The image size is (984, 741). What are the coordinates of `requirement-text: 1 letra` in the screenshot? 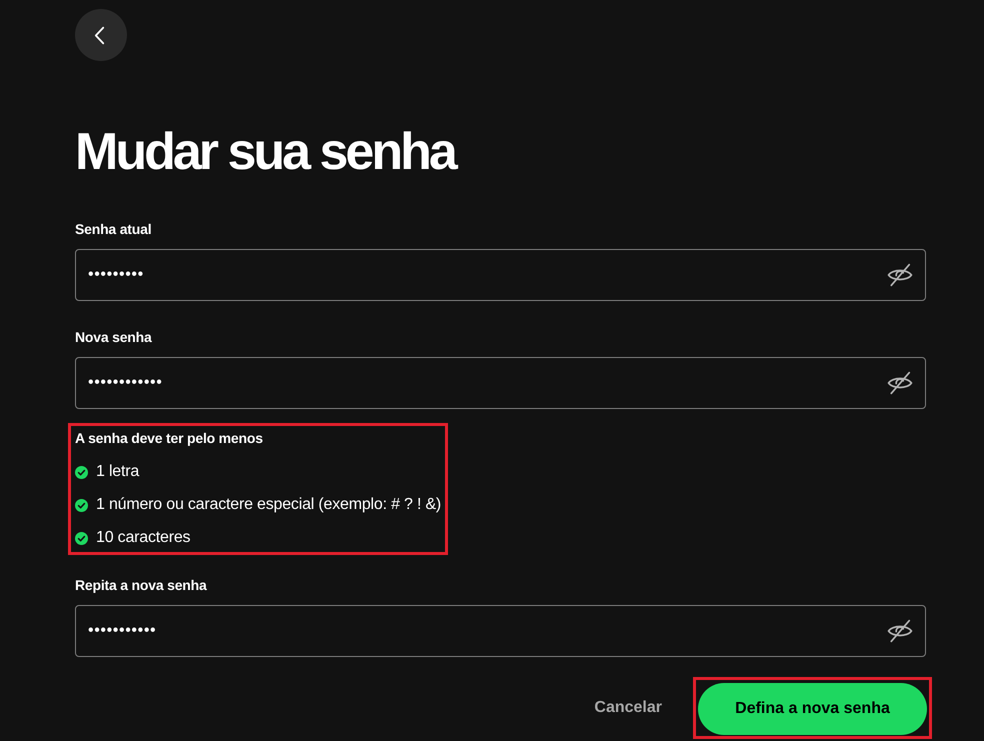 It's located at (118, 472).